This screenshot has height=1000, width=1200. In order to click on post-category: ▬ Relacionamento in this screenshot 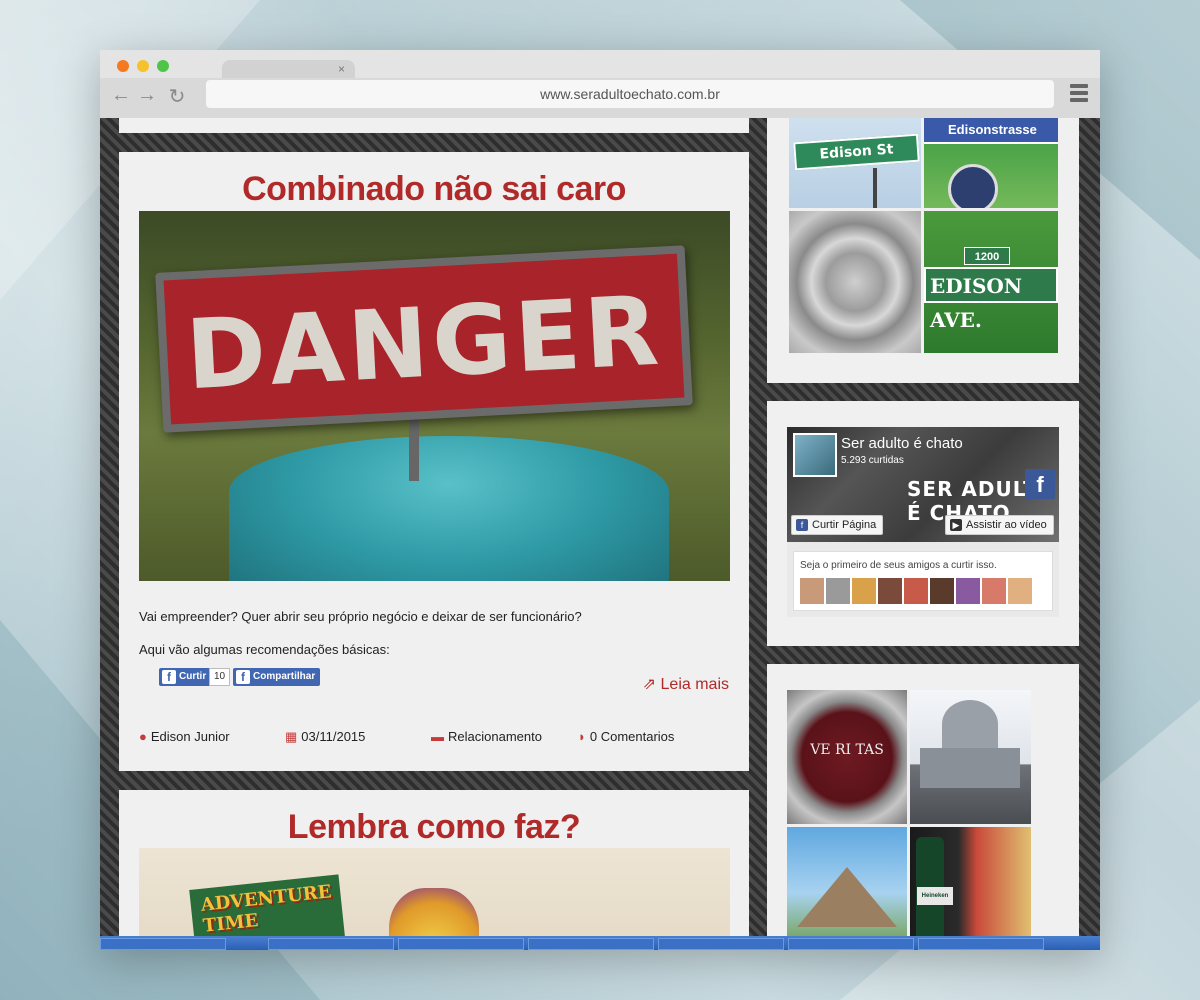, I will do `click(486, 736)`.